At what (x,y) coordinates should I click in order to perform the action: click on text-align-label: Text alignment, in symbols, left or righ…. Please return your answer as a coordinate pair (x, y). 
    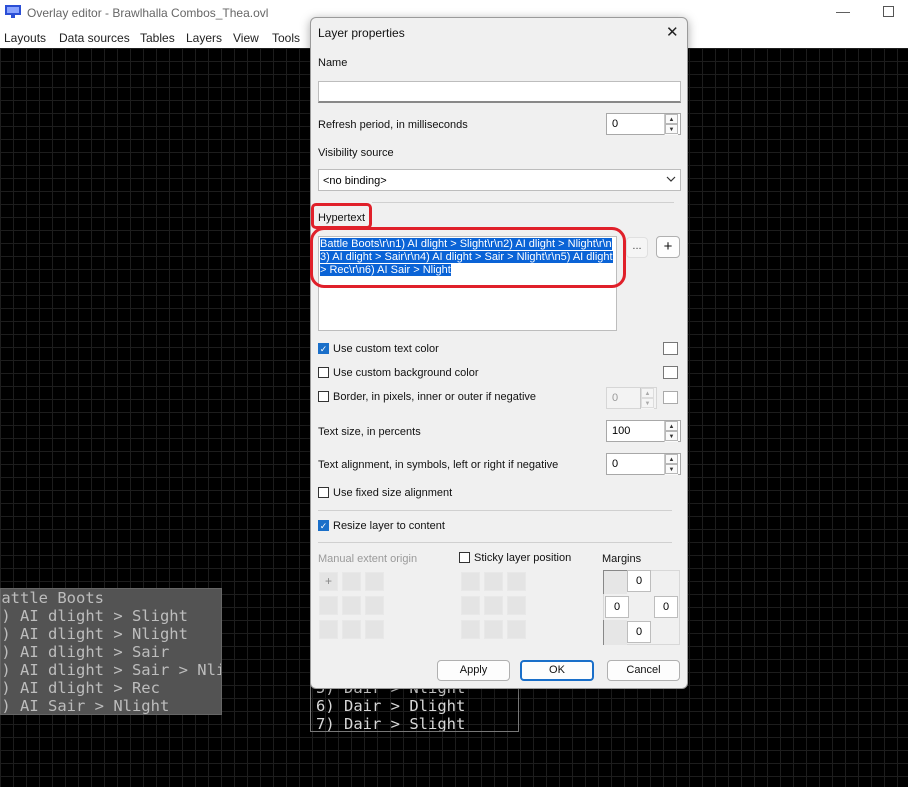
    Looking at the image, I should click on (438, 465).